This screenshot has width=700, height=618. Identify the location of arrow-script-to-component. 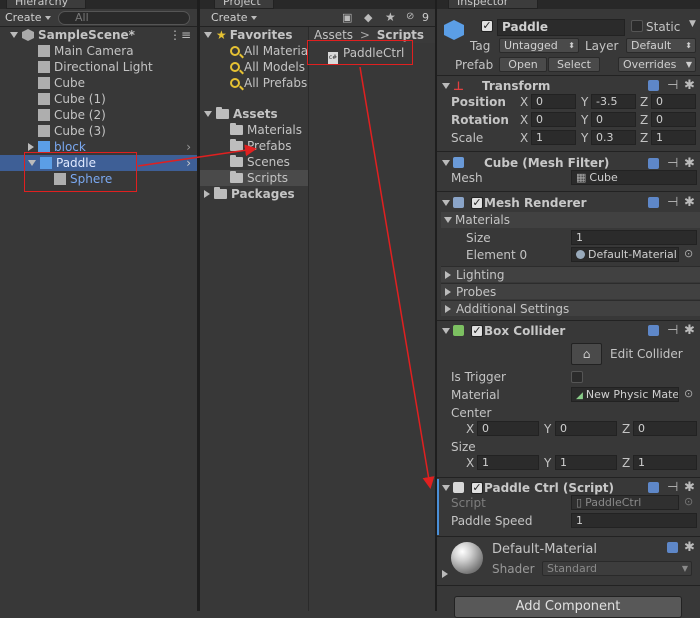
(397, 277).